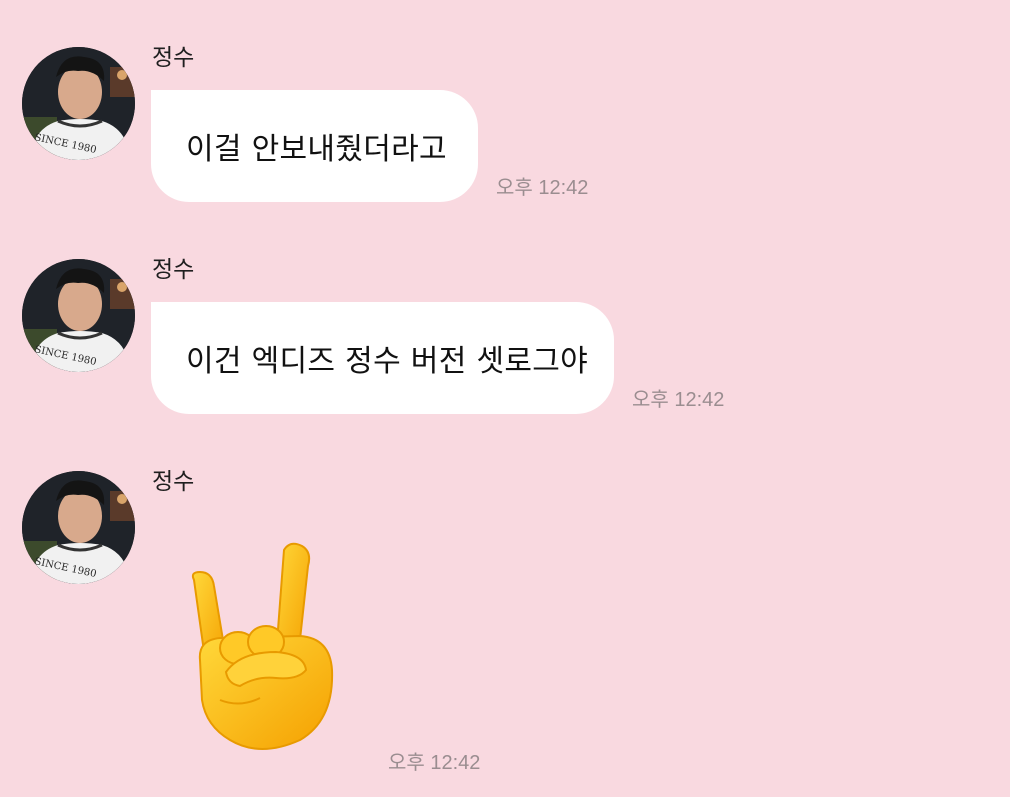 The height and width of the screenshot is (797, 1010). I want to click on message-bubble: 이건 엑디즈 정수 버전 셋로그야, so click(382, 358).